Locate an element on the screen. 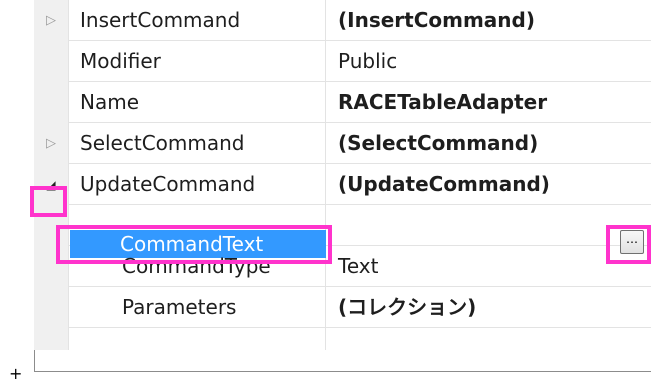  property-value: (UpdateCommand) is located at coordinates (444, 184).